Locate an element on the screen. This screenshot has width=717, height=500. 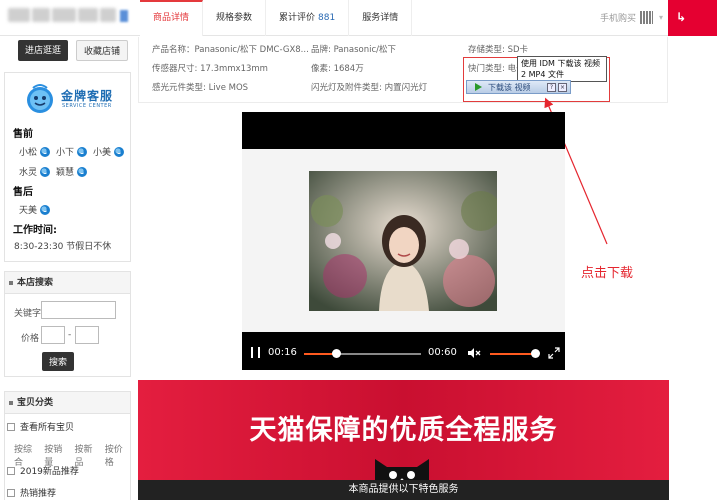
video-frame-image is located at coordinates (403, 241).